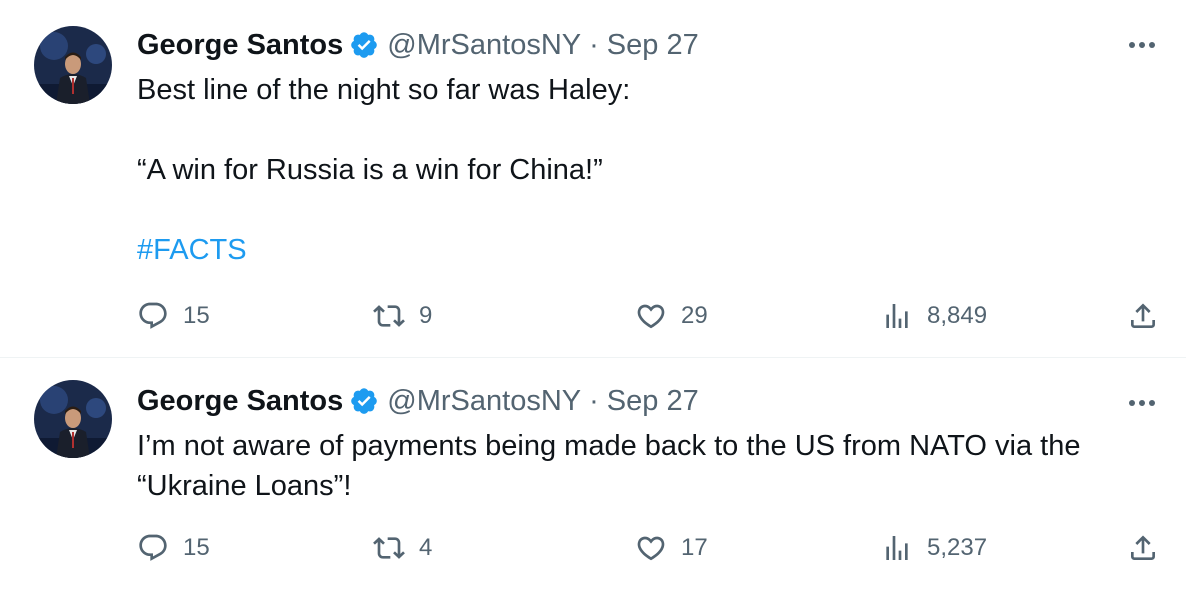  I want to click on views-button: 5,237, so click(934, 548).